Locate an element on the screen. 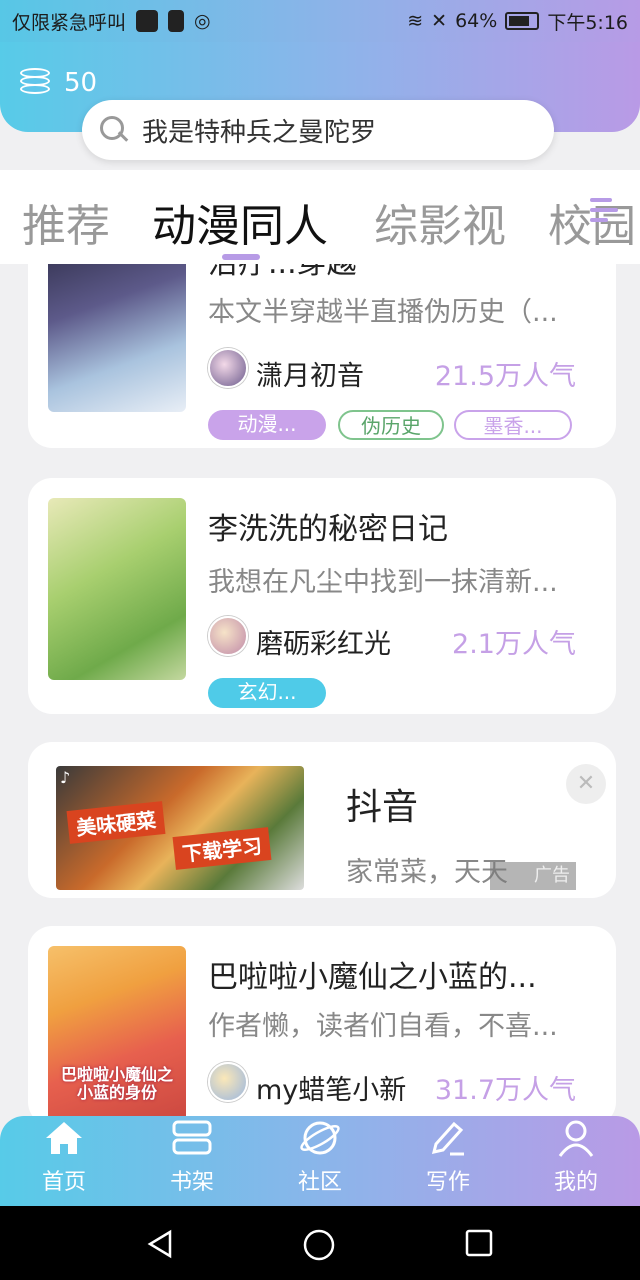 This screenshot has width=640, height=1280. popularity: 31.7万人气 is located at coordinates (505, 1090).